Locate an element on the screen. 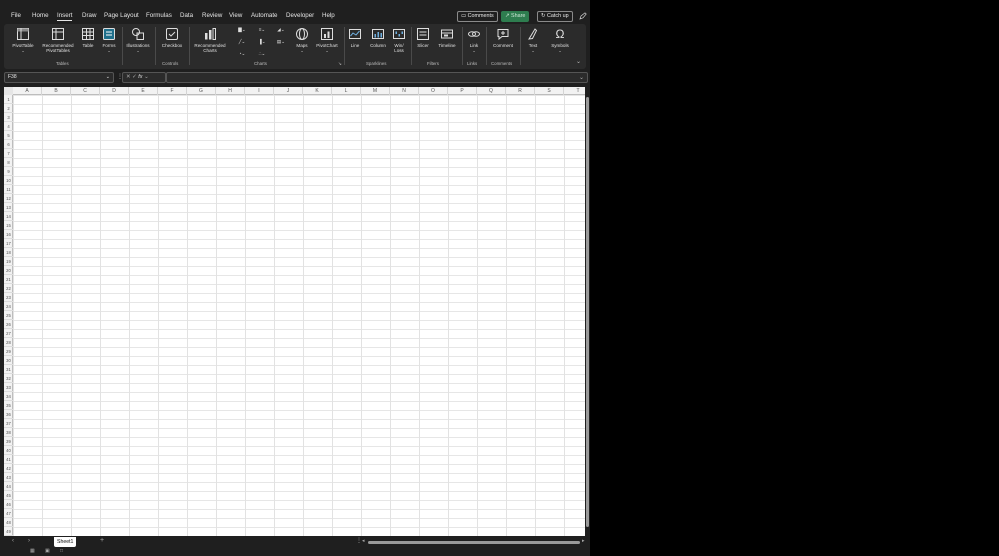 Image resolution: width=999 pixels, height=556 pixels. column-header: T is located at coordinates (574, 91).